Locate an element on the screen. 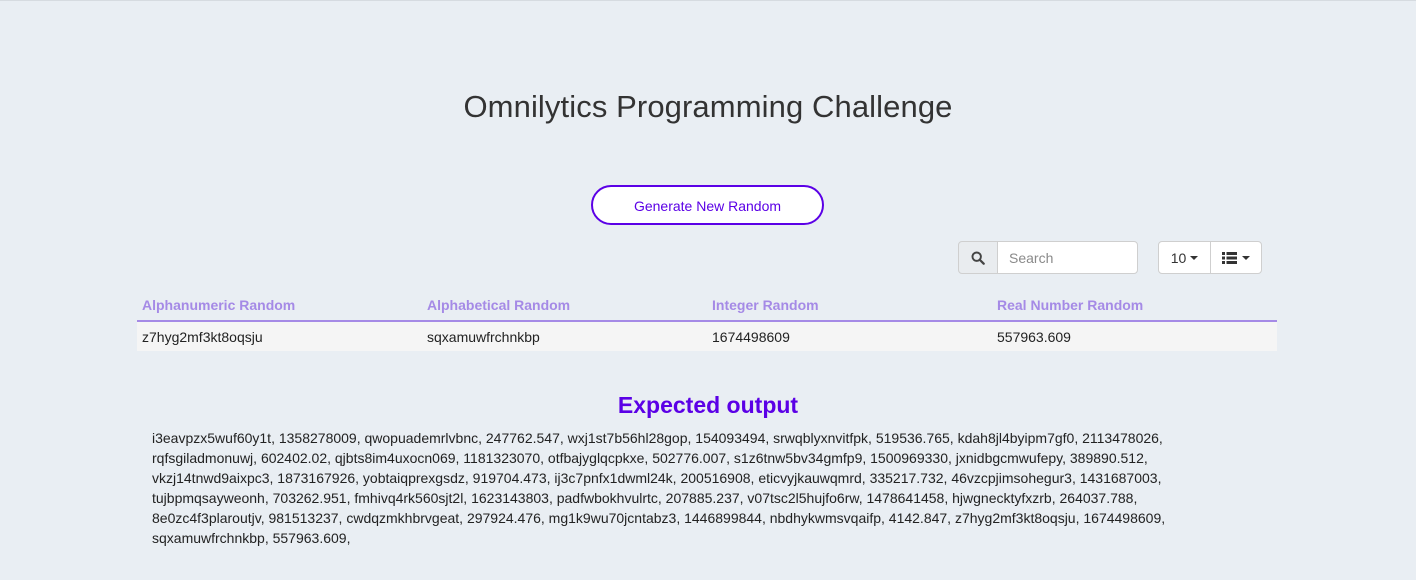  column-header-integer: Integer Random is located at coordinates (849, 305).